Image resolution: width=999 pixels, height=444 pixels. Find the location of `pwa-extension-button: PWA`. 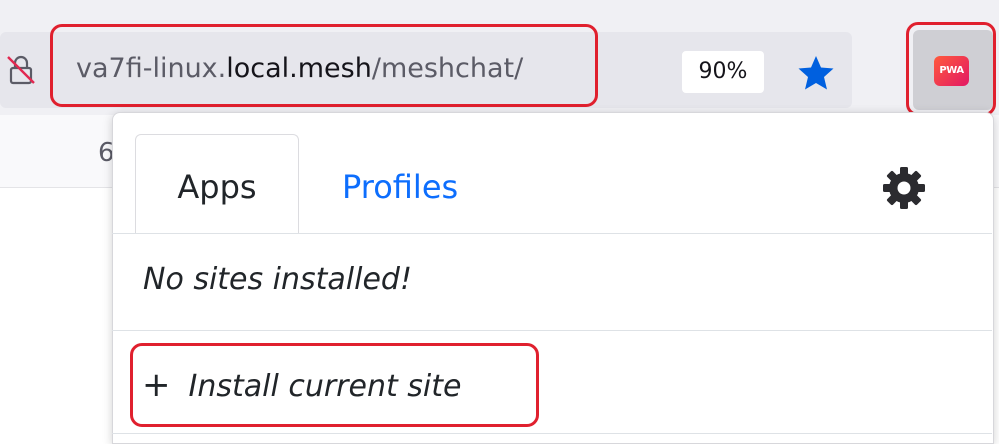

pwa-extension-button: PWA is located at coordinates (953, 70).